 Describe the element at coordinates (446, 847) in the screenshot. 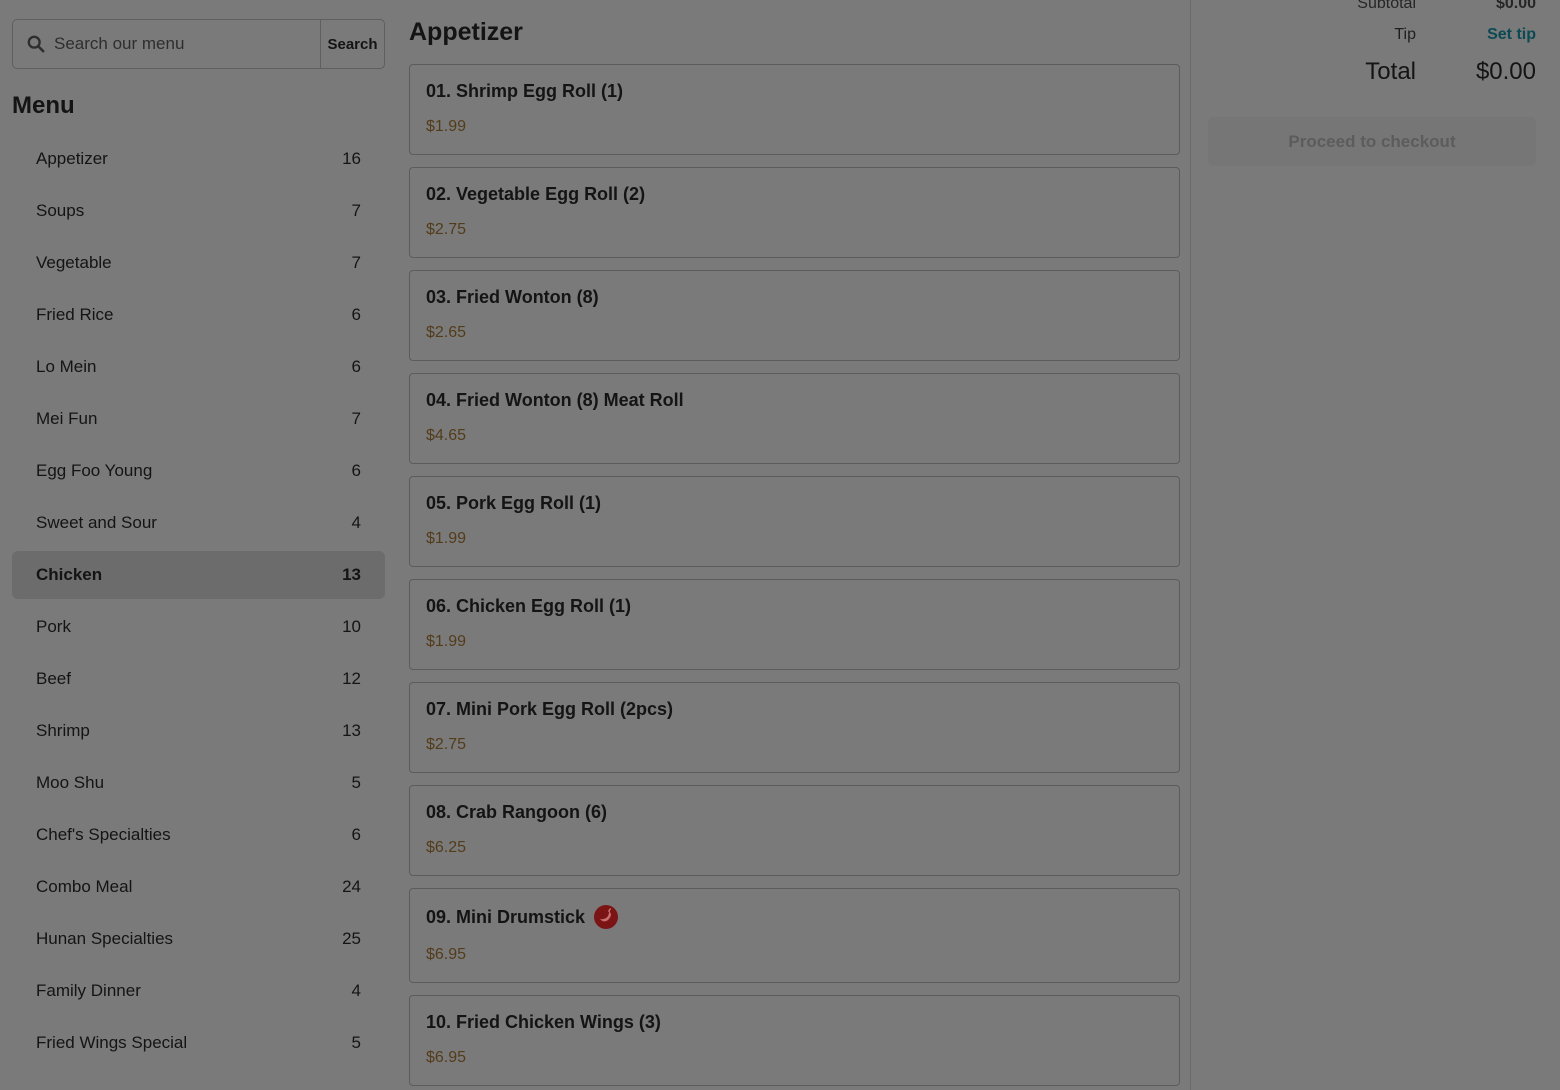

I see `item-price: $6.25` at that location.